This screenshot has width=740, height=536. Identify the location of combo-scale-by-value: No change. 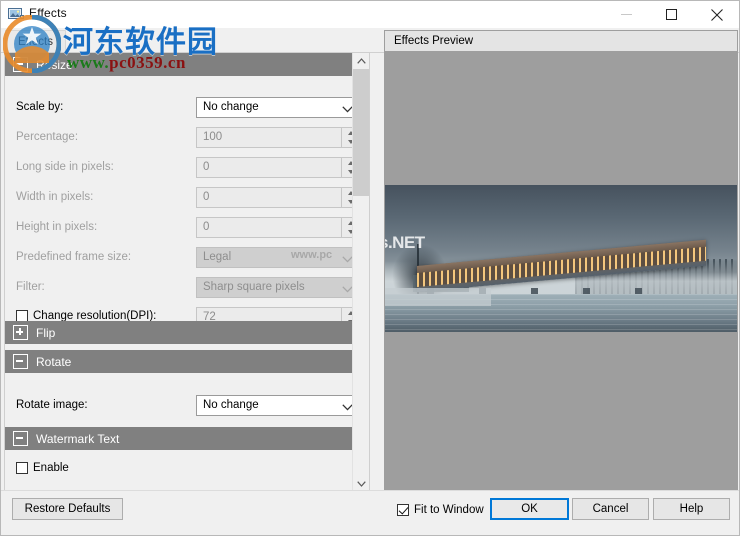
(231, 107).